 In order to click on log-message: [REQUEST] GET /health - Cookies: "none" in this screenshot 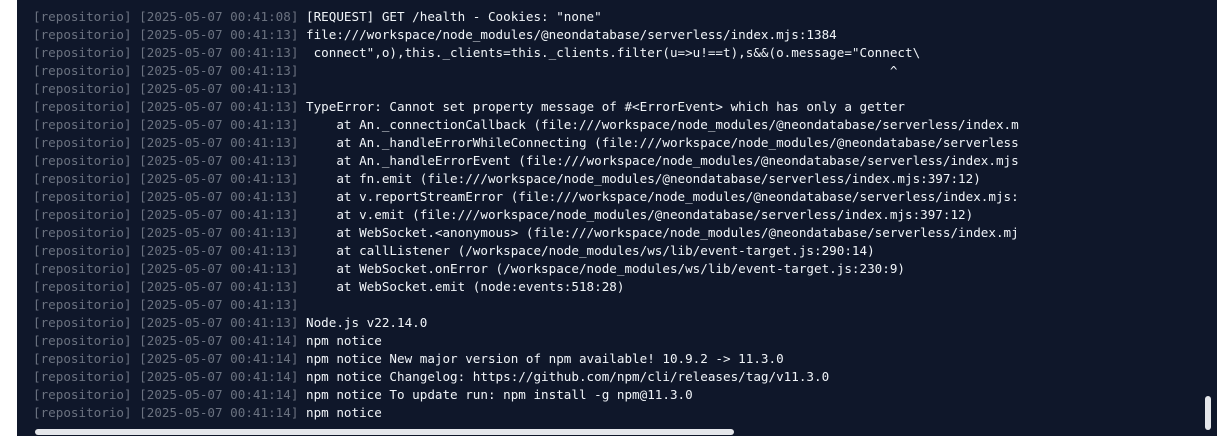, I will do `click(454, 16)`.